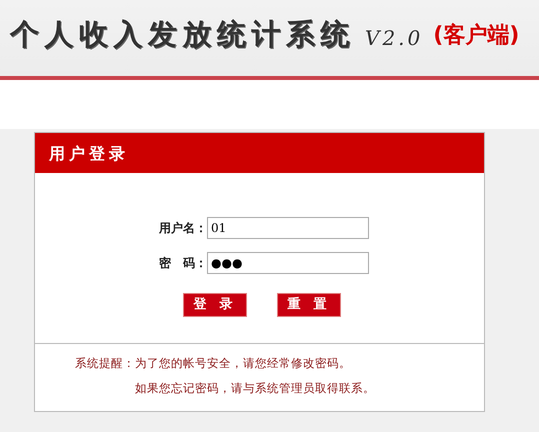 The image size is (539, 432). I want to click on field-label: 密 码：, so click(182, 263).